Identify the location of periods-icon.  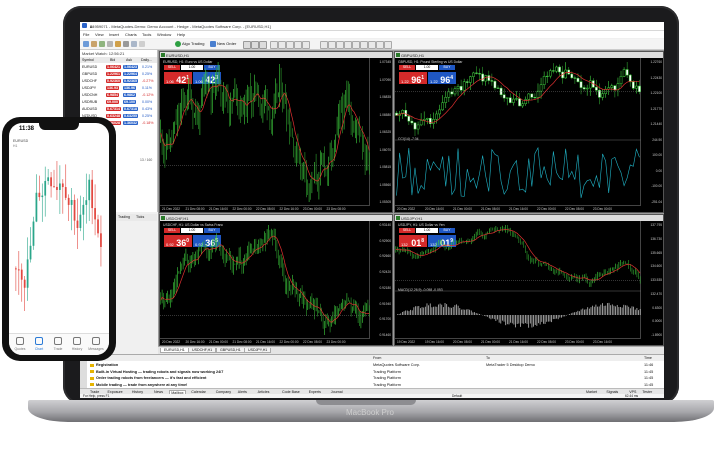
(306, 45).